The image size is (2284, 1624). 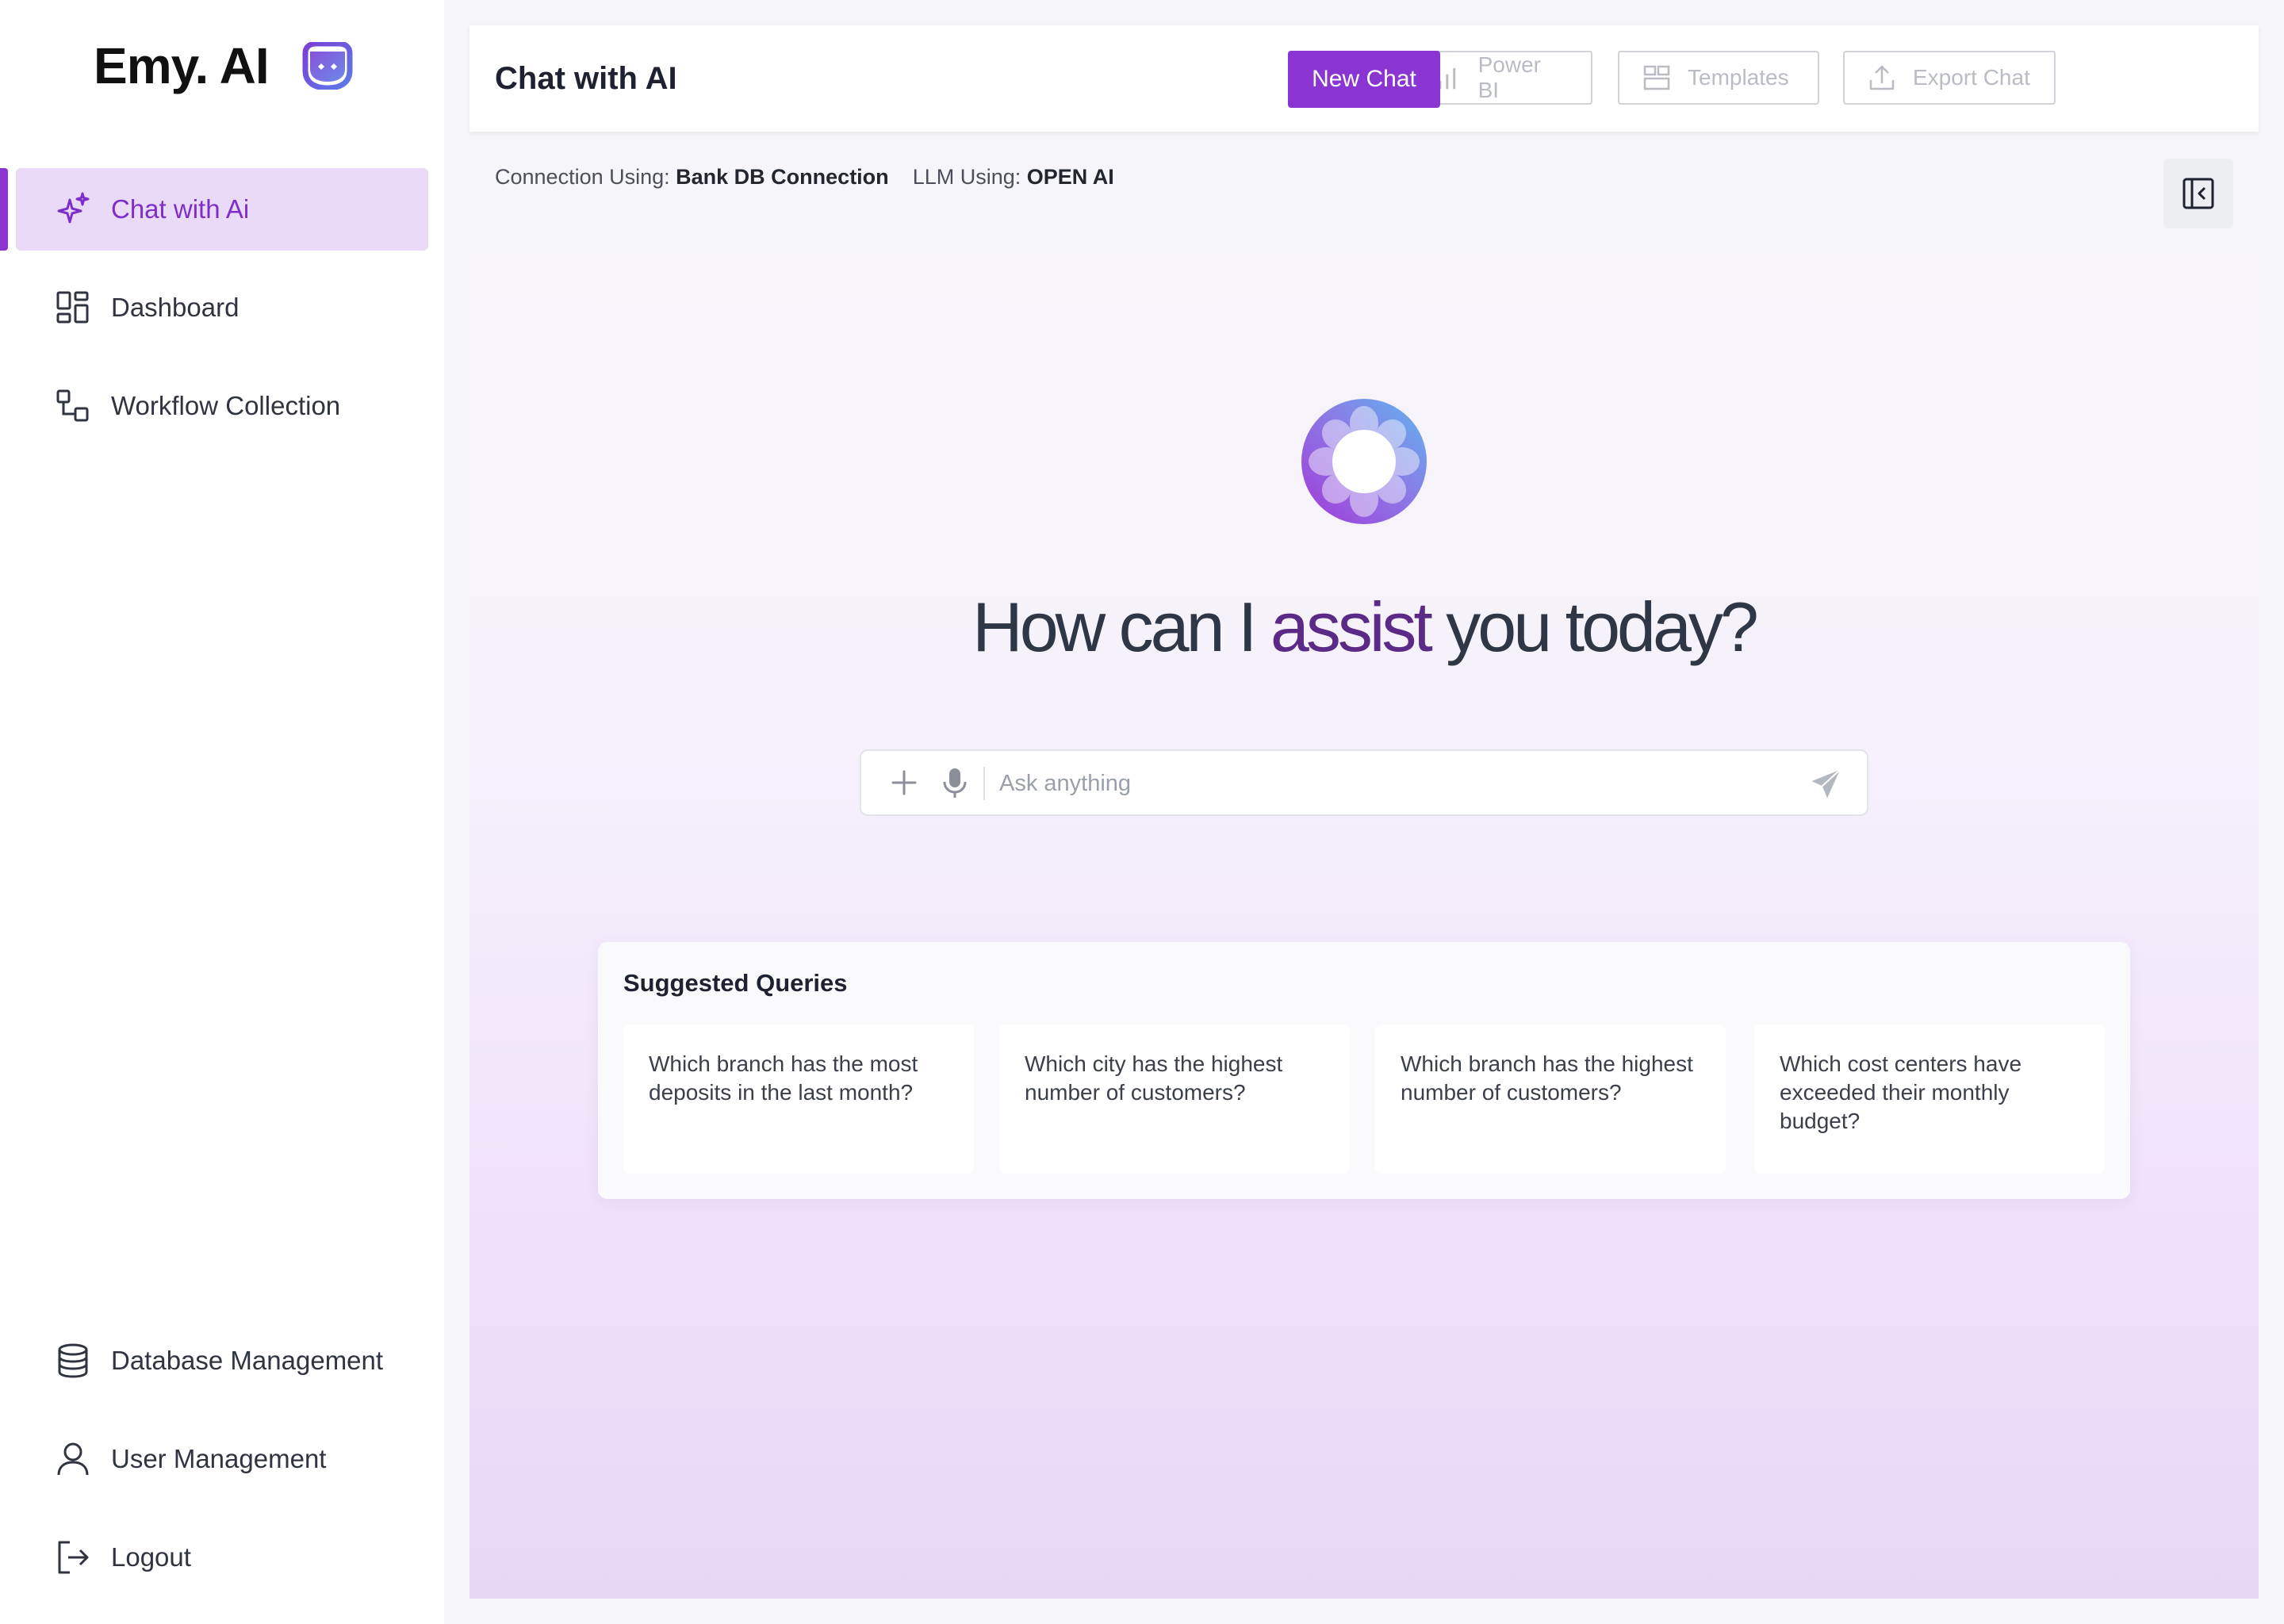 What do you see at coordinates (1594, 627) in the screenshot?
I see `hero-text-after: you today?` at bounding box center [1594, 627].